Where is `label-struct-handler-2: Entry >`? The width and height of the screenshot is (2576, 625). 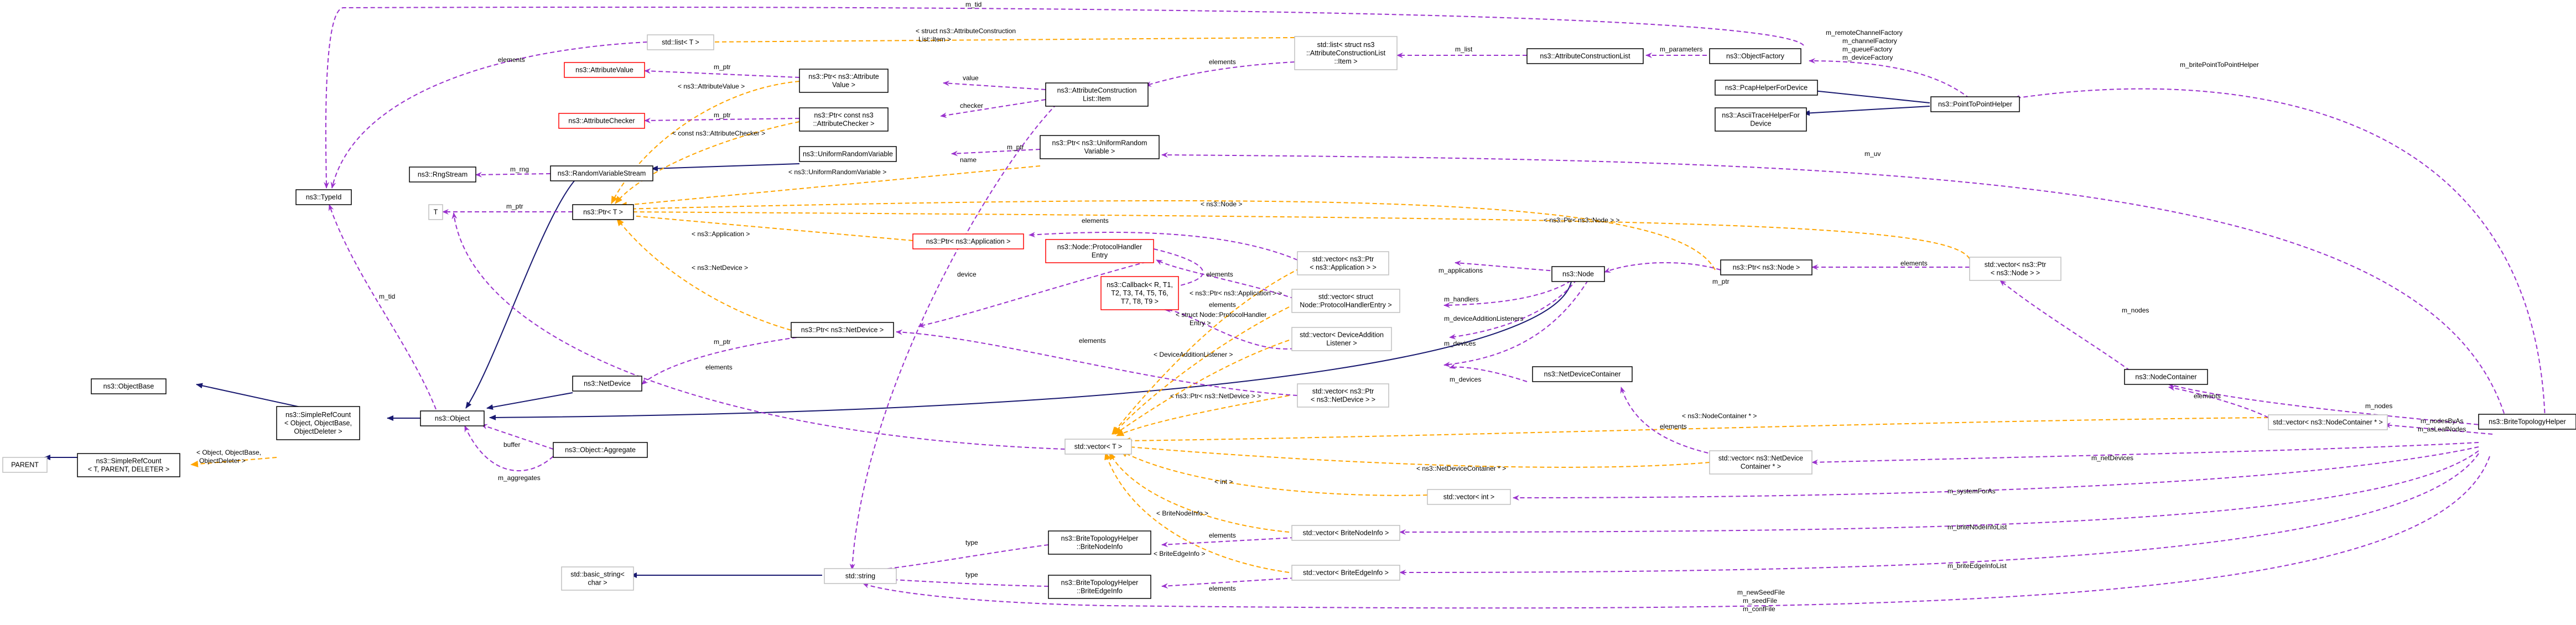 label-struct-handler-2: Entry > is located at coordinates (1200, 323).